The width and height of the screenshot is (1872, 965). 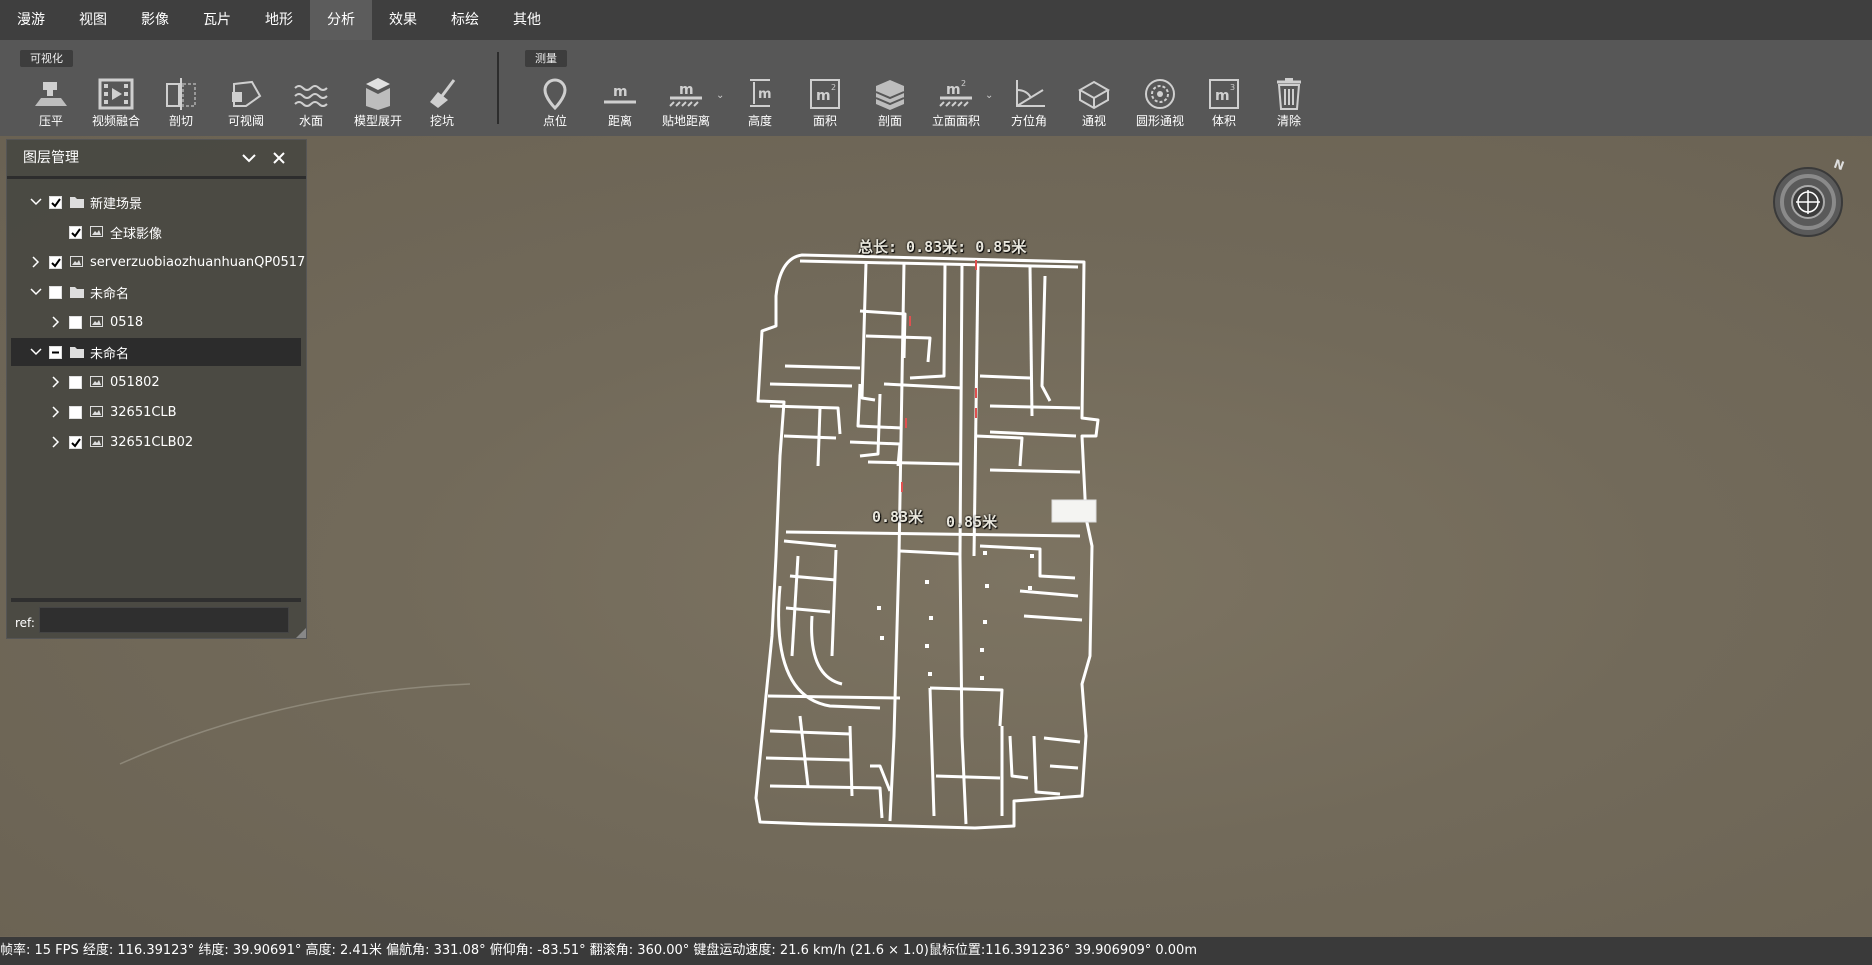 What do you see at coordinates (181, 94) in the screenshot?
I see `clip-icon` at bounding box center [181, 94].